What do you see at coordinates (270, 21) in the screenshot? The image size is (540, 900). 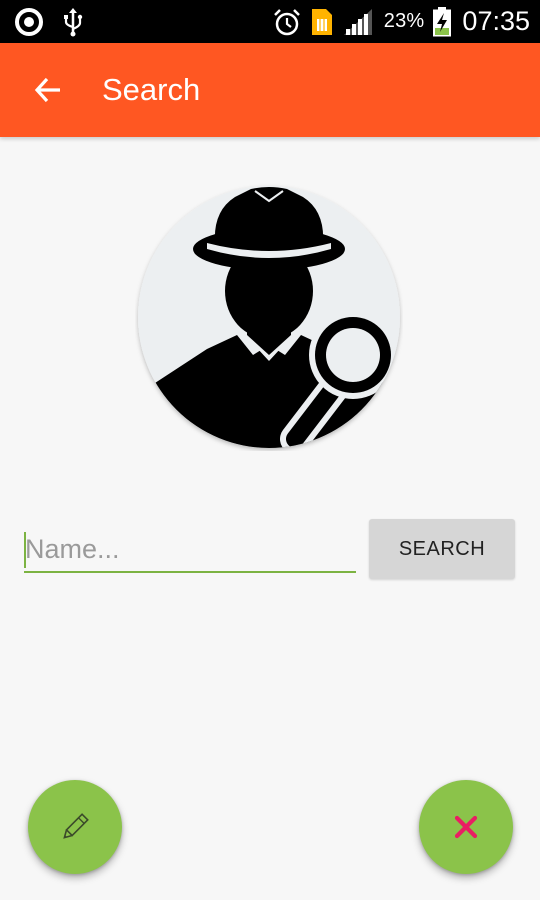 I see `status-bar: 23% 07:35` at bounding box center [270, 21].